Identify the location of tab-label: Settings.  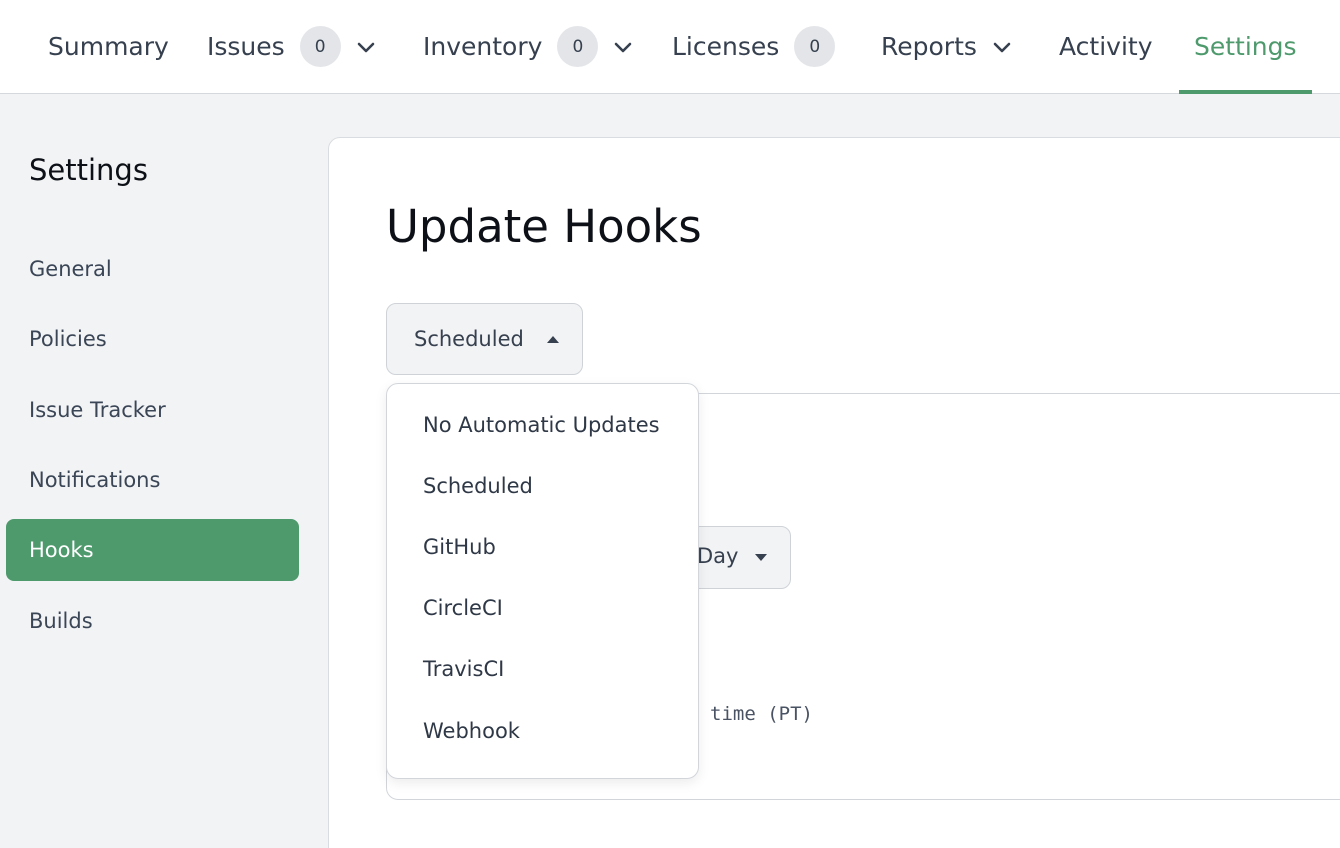
(1245, 46).